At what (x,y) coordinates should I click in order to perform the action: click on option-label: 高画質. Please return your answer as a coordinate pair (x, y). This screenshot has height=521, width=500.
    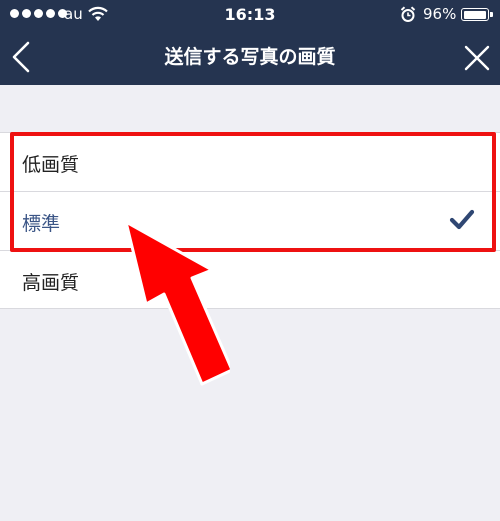
    Looking at the image, I should click on (51, 283).